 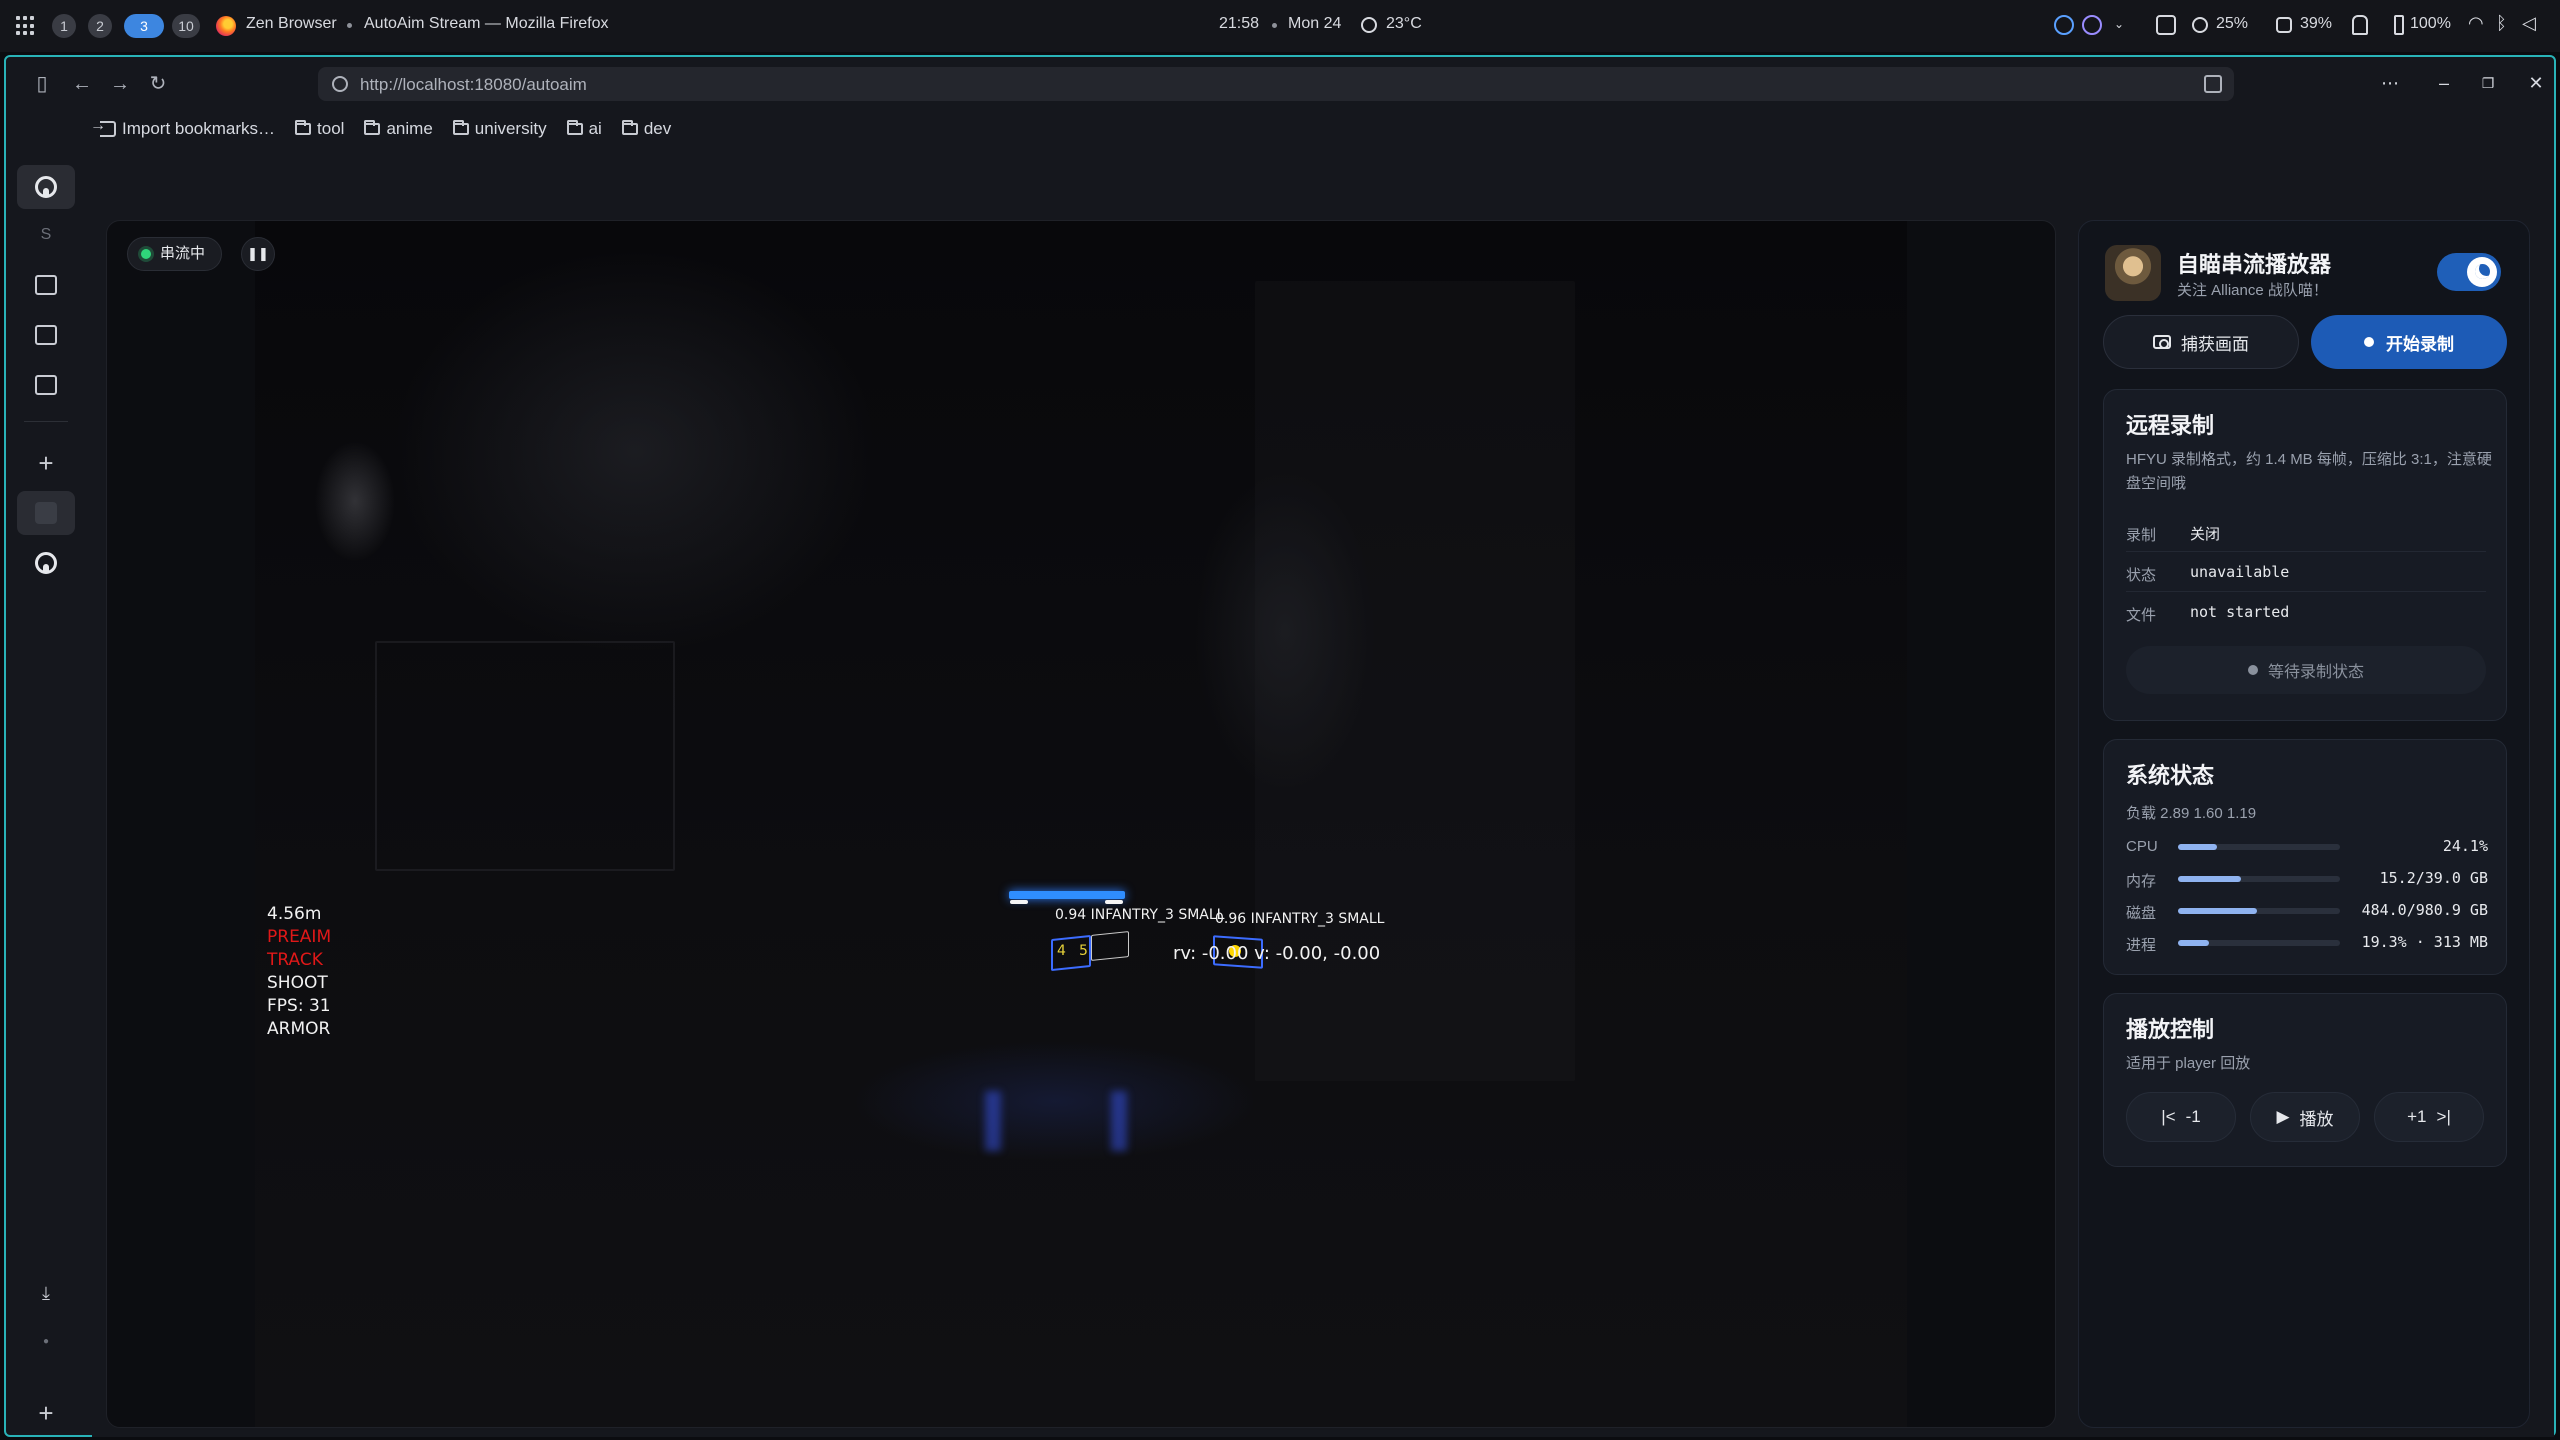 What do you see at coordinates (42, 84) in the screenshot?
I see `sidebar-toggle-icon: ▯` at bounding box center [42, 84].